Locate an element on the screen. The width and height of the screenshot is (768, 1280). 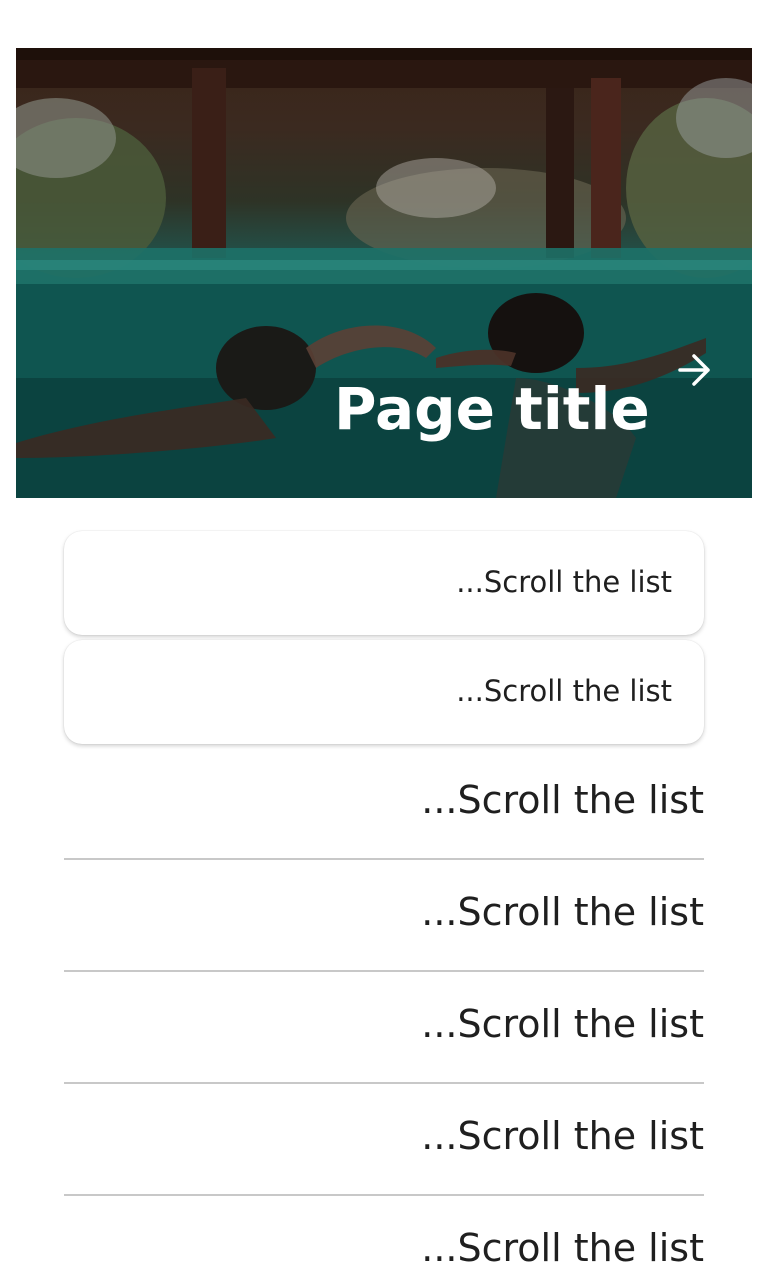
page-title: Page title is located at coordinates (492, 409).